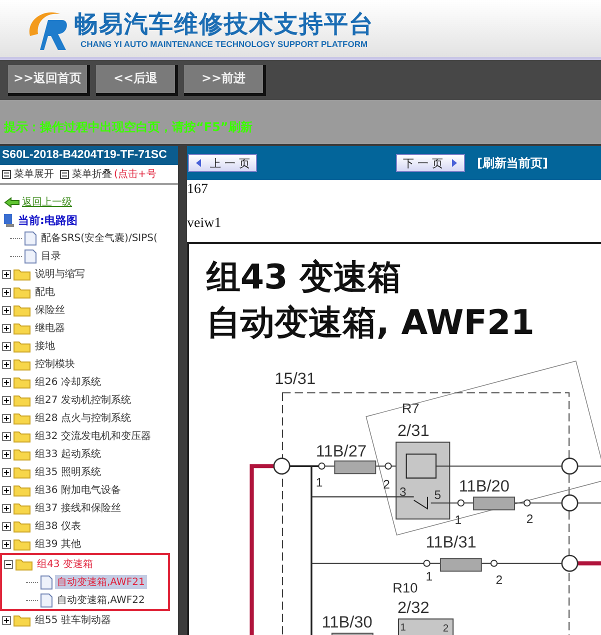 Image resolution: width=601 pixels, height=635 pixels. Describe the element at coordinates (198, 190) in the screenshot. I see `page-text: 167` at that location.